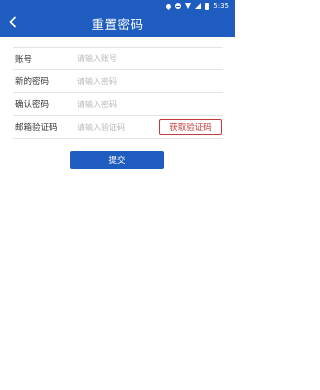 The width and height of the screenshot is (320, 390). What do you see at coordinates (150, 81) in the screenshot?
I see `new-password-input` at bounding box center [150, 81].